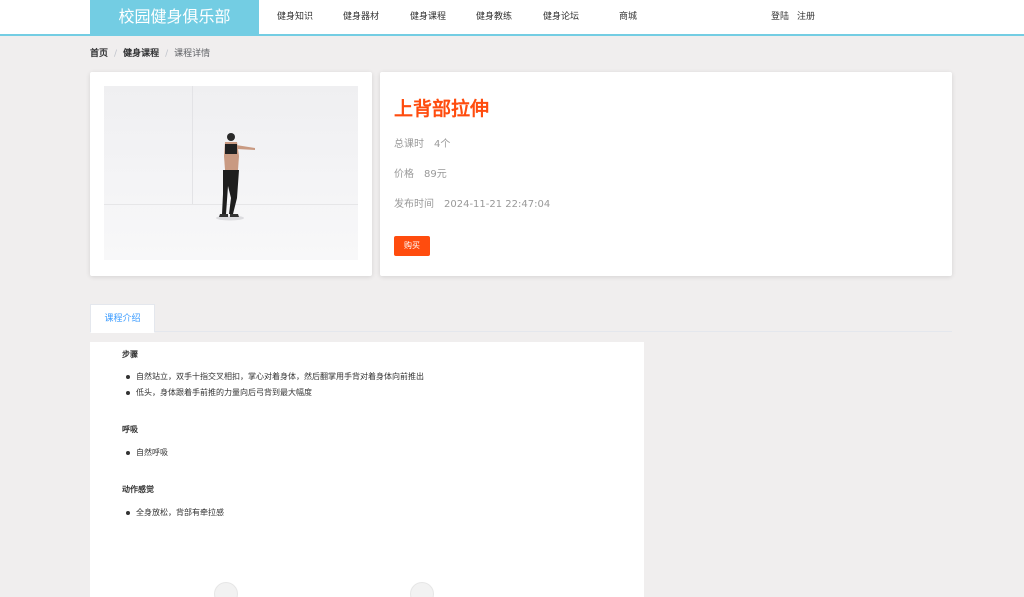 The image size is (1024, 597). I want to click on total-lessons-value: 4个, so click(442, 144).